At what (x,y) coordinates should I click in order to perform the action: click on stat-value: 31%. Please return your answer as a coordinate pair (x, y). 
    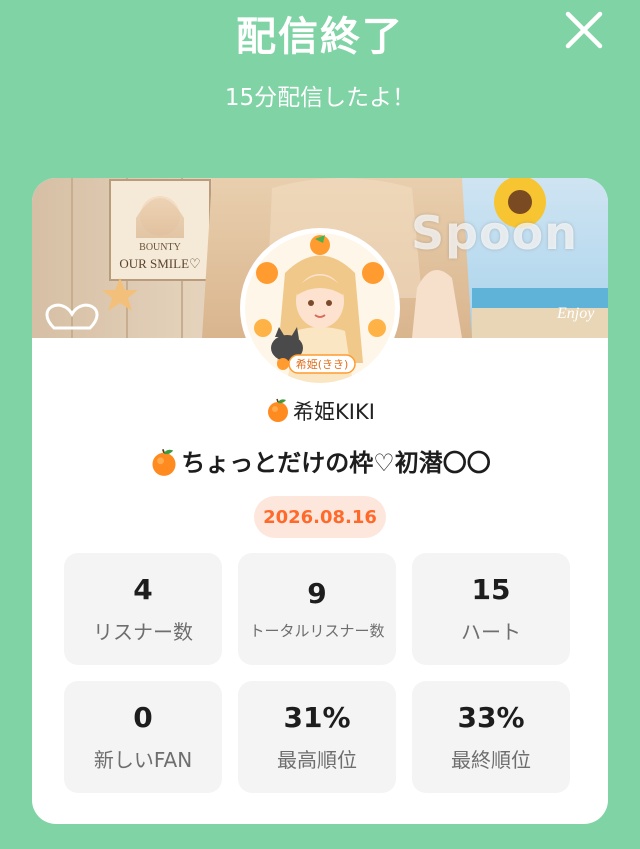
    Looking at the image, I should click on (317, 717).